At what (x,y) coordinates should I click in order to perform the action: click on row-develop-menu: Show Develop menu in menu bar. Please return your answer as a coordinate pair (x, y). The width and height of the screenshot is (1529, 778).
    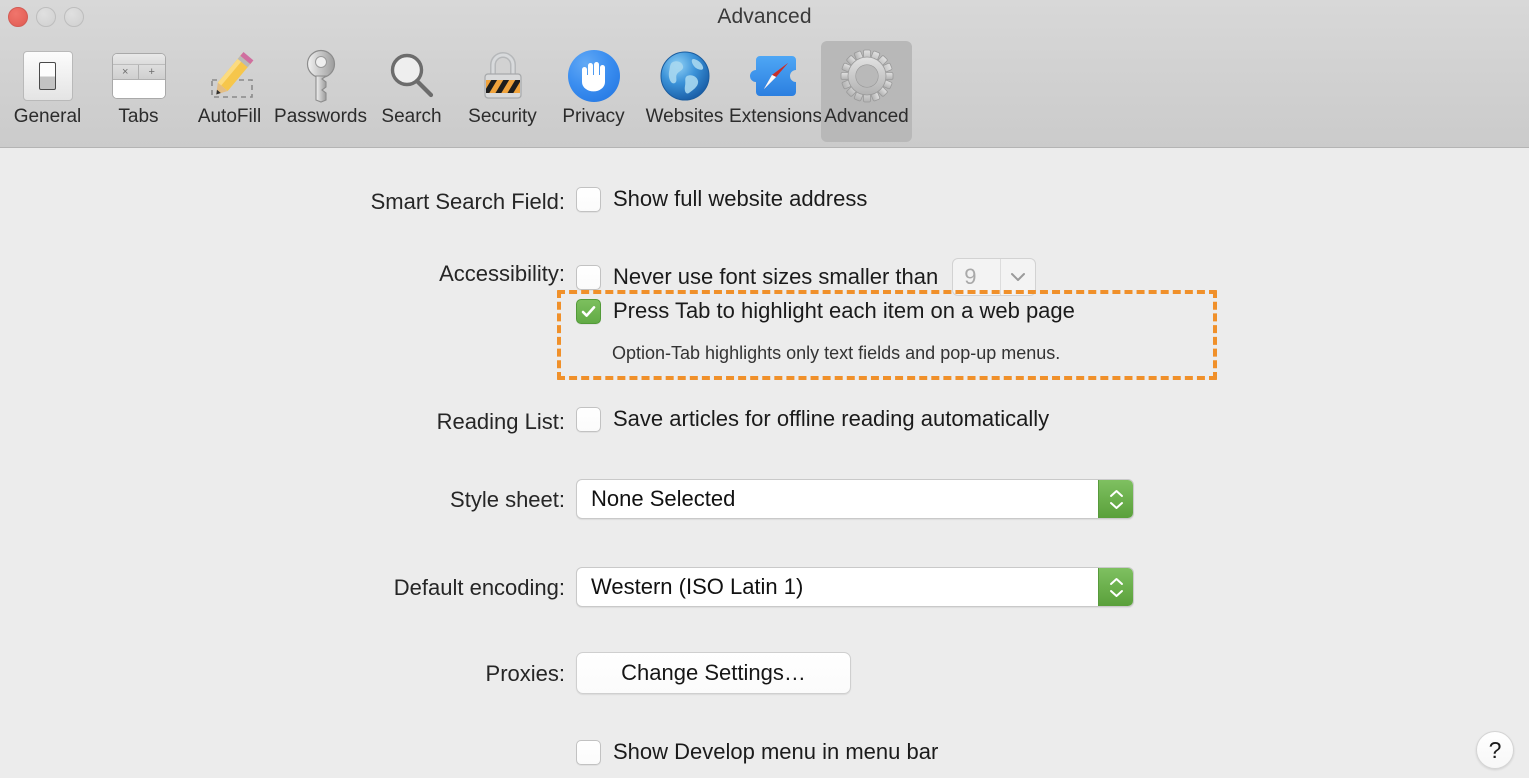
    Looking at the image, I should click on (757, 752).